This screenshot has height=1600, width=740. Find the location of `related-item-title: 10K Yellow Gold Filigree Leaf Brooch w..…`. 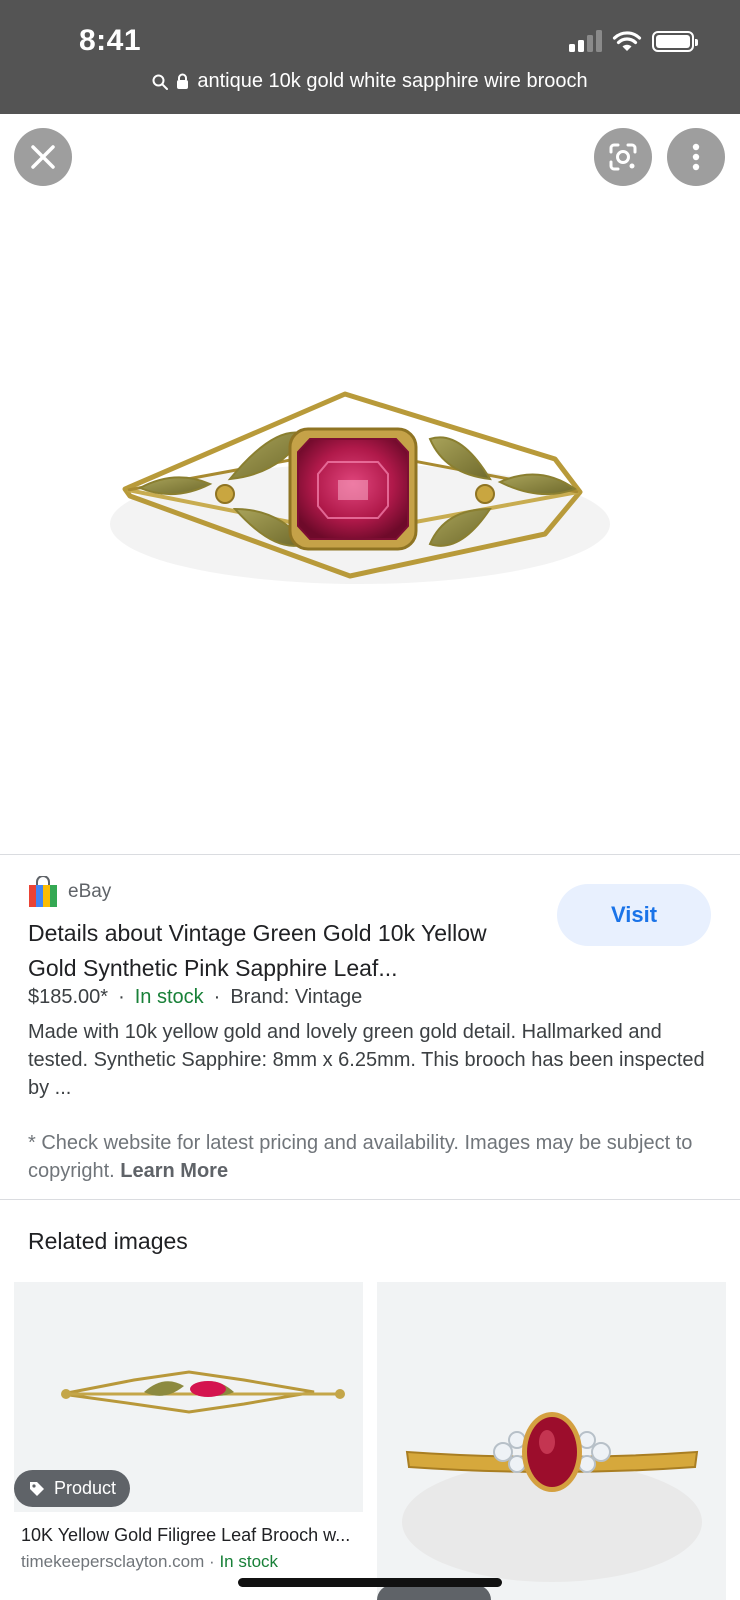

related-item-title: 10K Yellow Gold Filigree Leaf Brooch w..… is located at coordinates (185, 1535).